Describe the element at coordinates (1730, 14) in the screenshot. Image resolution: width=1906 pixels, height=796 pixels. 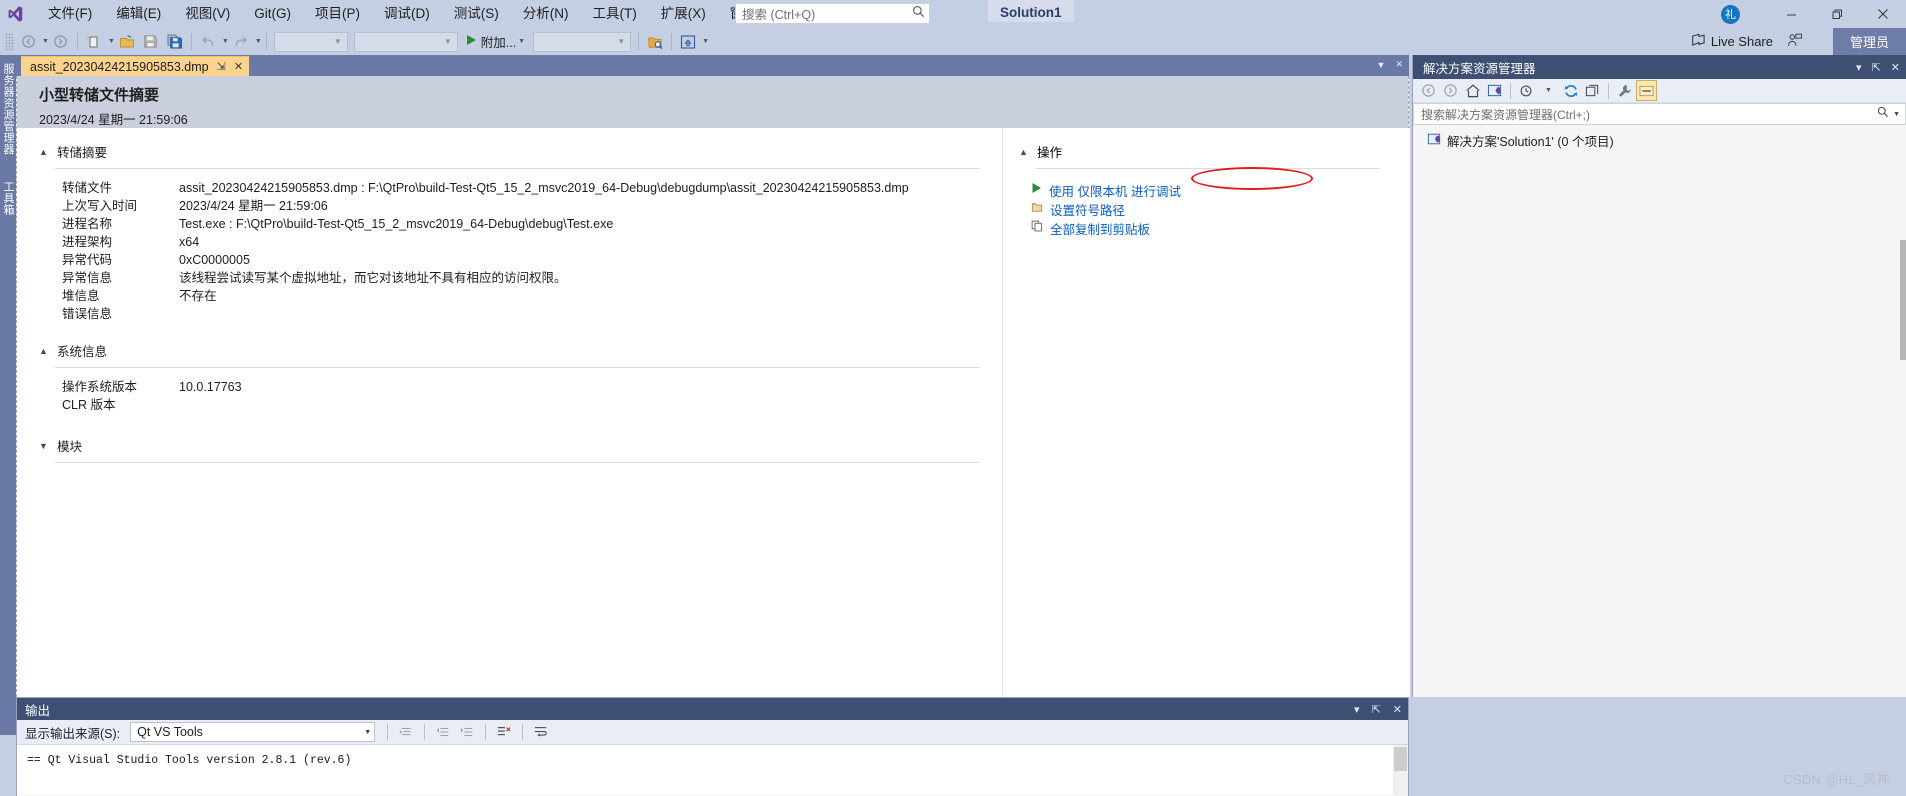
I see `account-avatar: 礼` at that location.